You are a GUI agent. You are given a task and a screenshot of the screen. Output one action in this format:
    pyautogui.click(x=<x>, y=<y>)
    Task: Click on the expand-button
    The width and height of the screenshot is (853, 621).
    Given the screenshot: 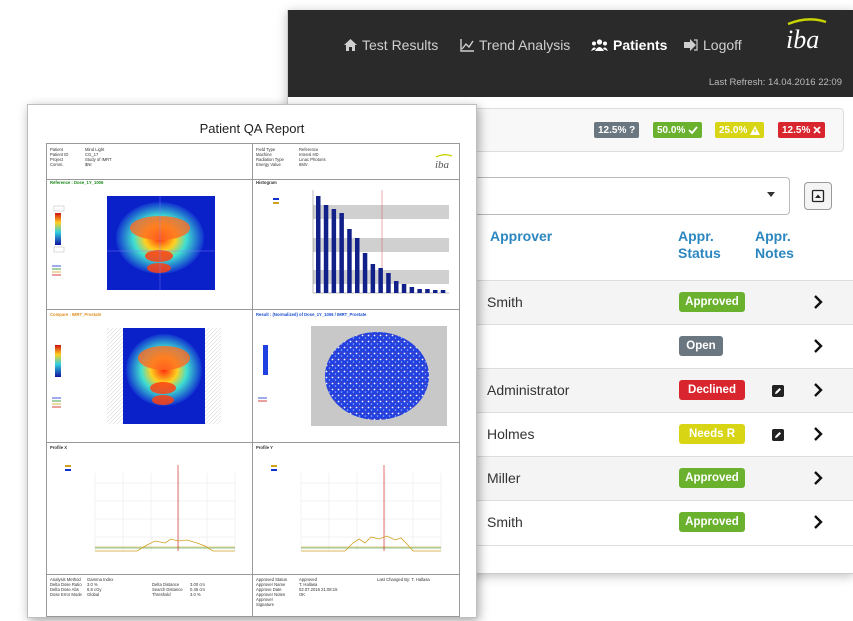 What is the action you would take?
    pyautogui.click(x=818, y=196)
    